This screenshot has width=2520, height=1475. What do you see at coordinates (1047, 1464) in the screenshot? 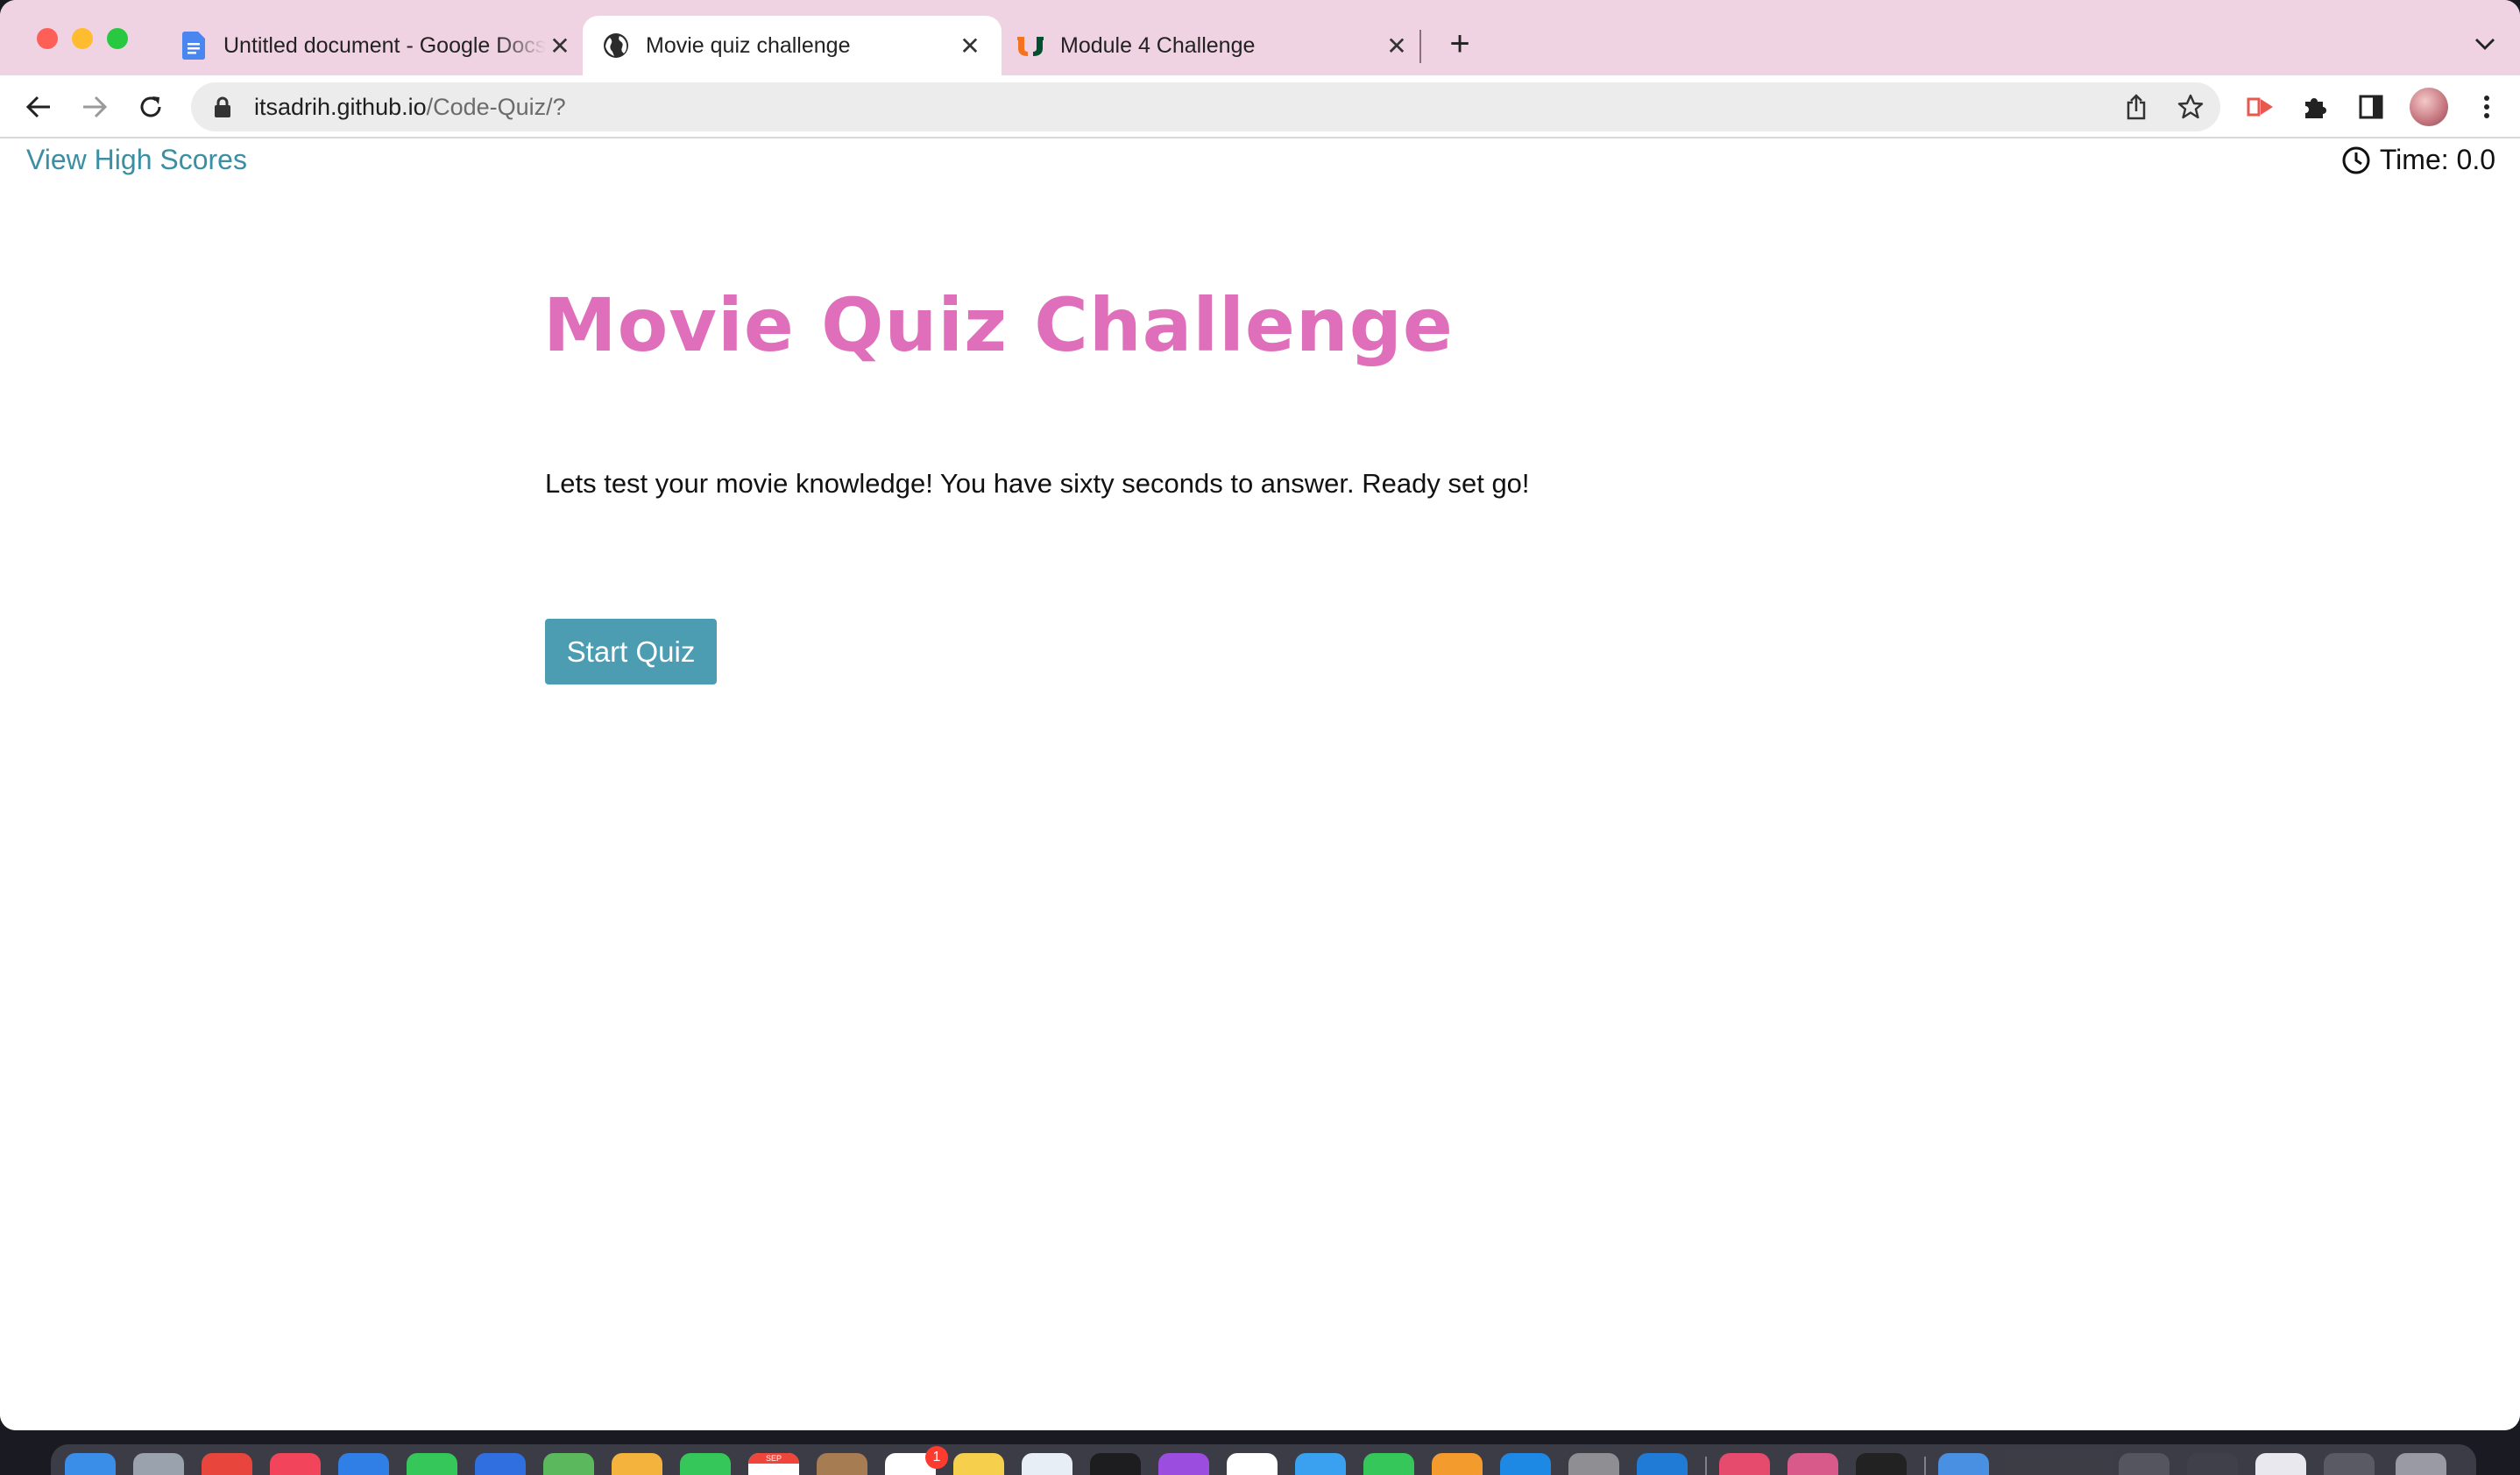
I see `freeform-icon` at bounding box center [1047, 1464].